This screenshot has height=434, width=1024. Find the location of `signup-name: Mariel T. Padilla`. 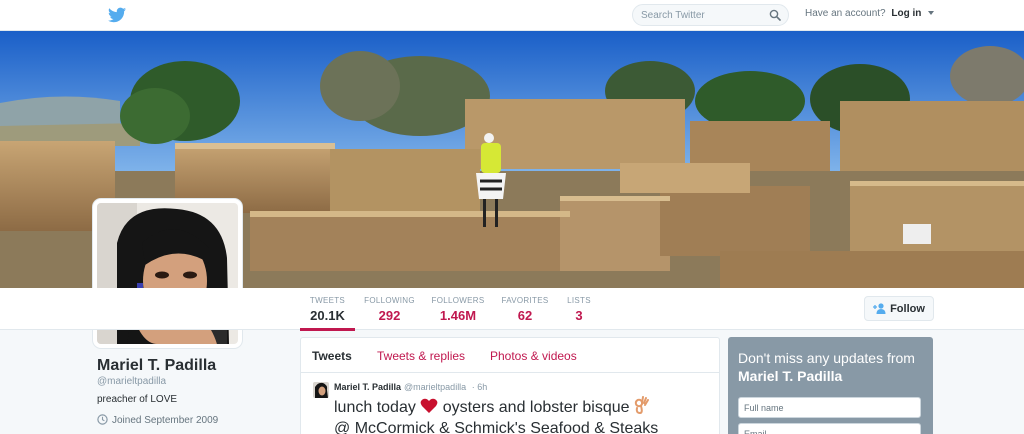

signup-name: Mariel T. Padilla is located at coordinates (790, 376).